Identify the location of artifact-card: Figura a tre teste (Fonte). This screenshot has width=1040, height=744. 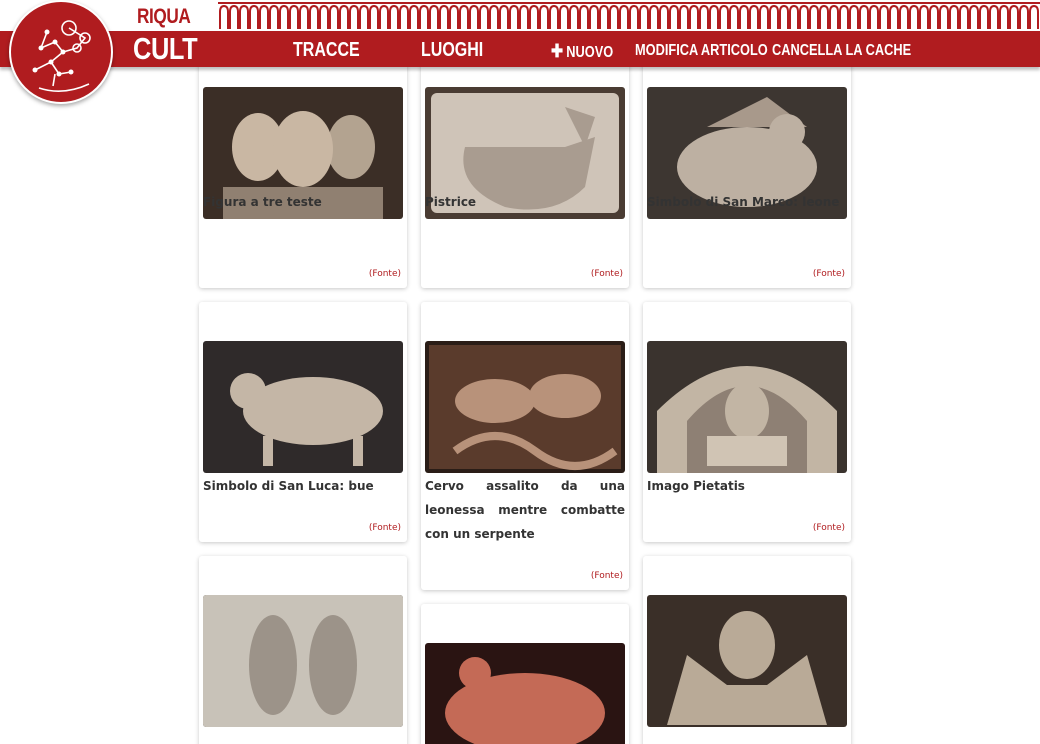
(303, 172).